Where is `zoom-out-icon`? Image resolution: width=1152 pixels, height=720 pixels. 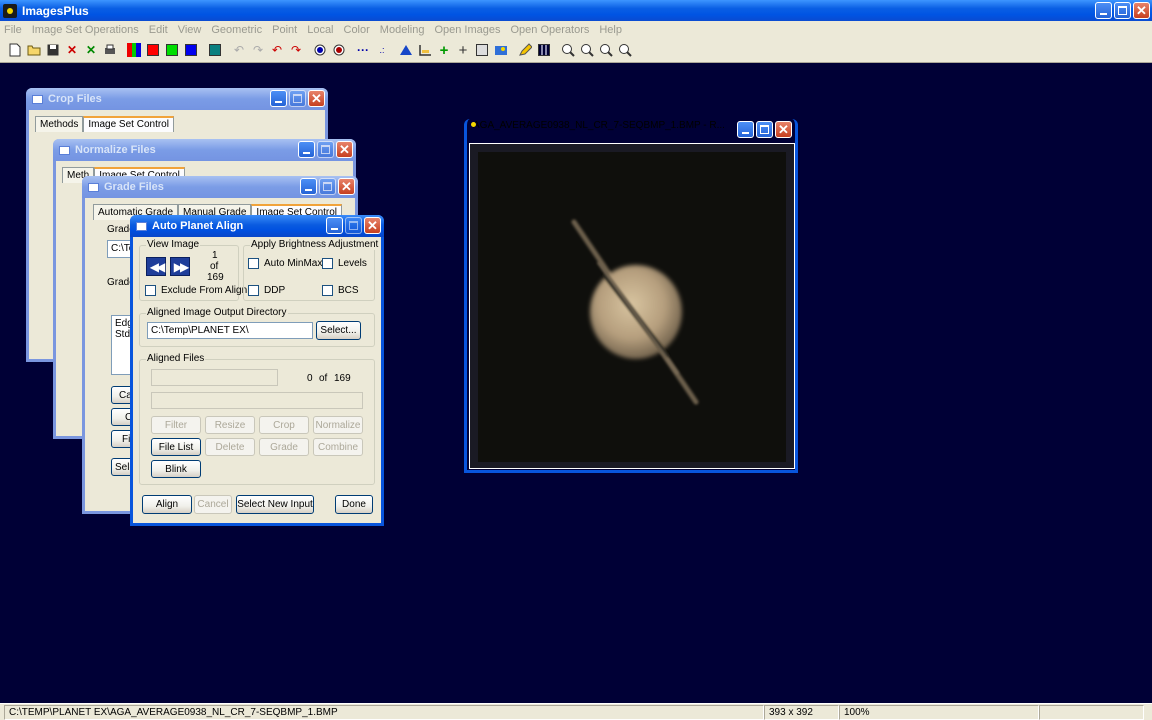 zoom-out-icon is located at coordinates (587, 50).